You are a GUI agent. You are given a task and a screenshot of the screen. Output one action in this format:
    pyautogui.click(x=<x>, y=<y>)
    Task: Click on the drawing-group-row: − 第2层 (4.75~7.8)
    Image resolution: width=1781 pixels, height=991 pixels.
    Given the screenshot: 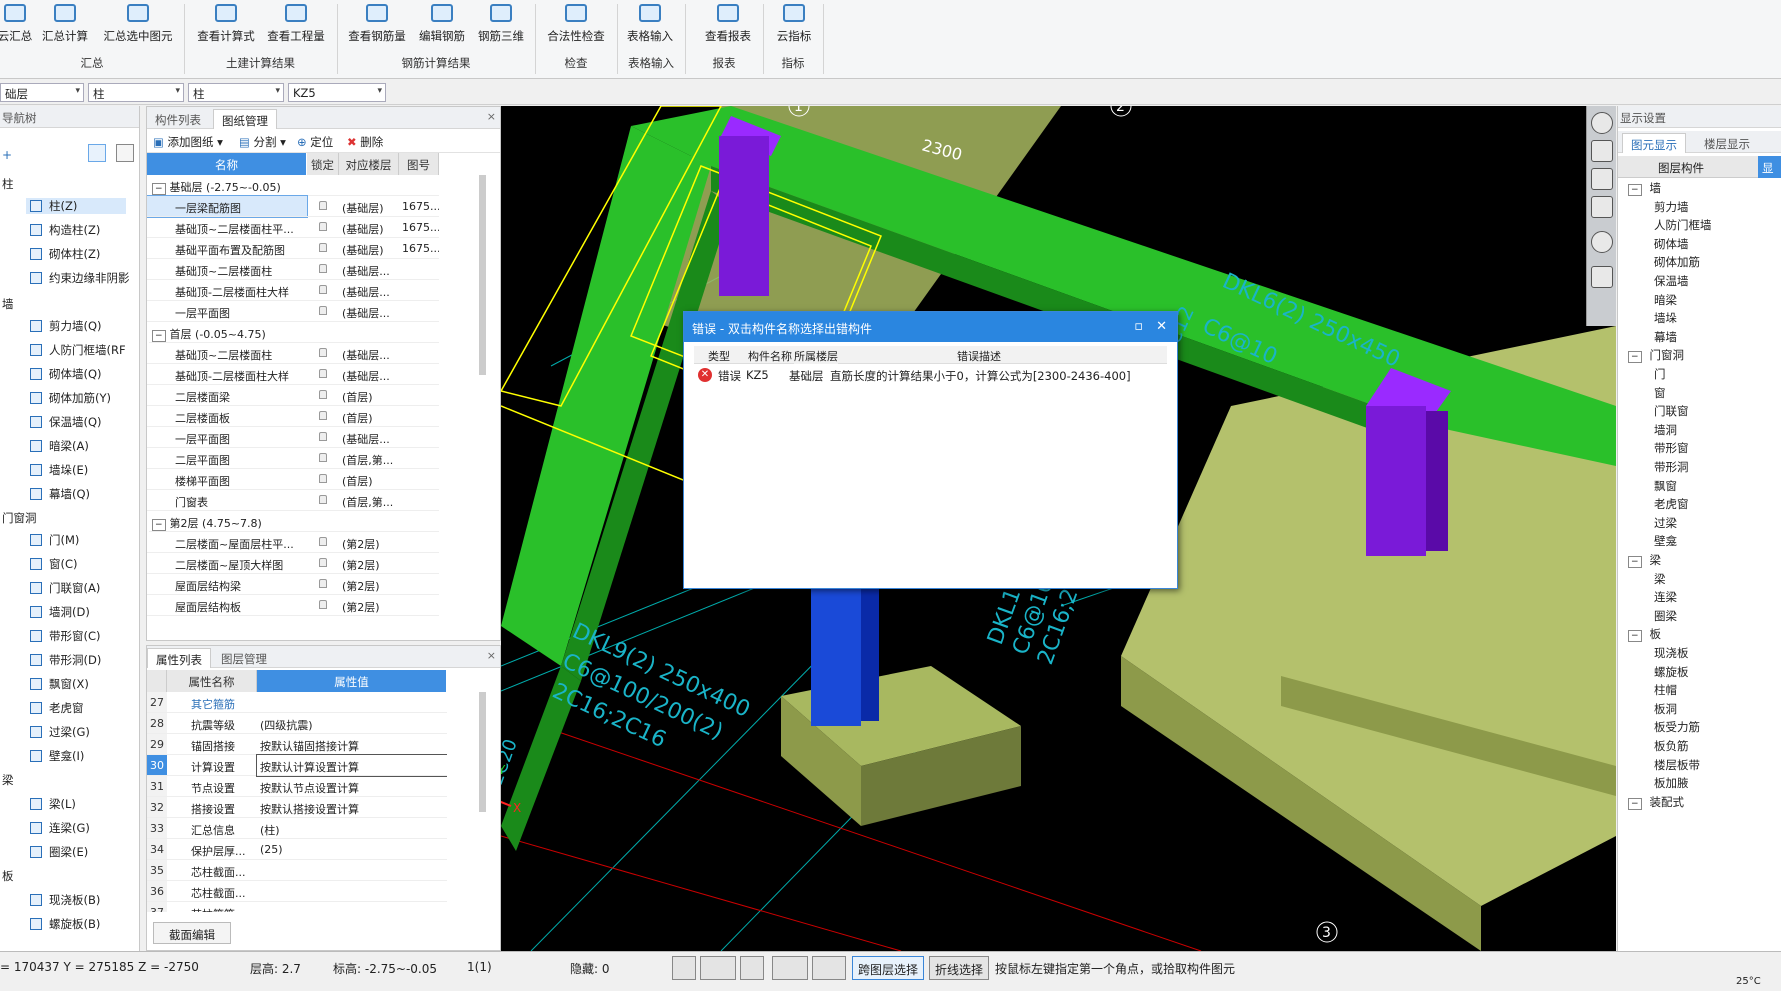 What is the action you would take?
    pyautogui.click(x=293, y=521)
    